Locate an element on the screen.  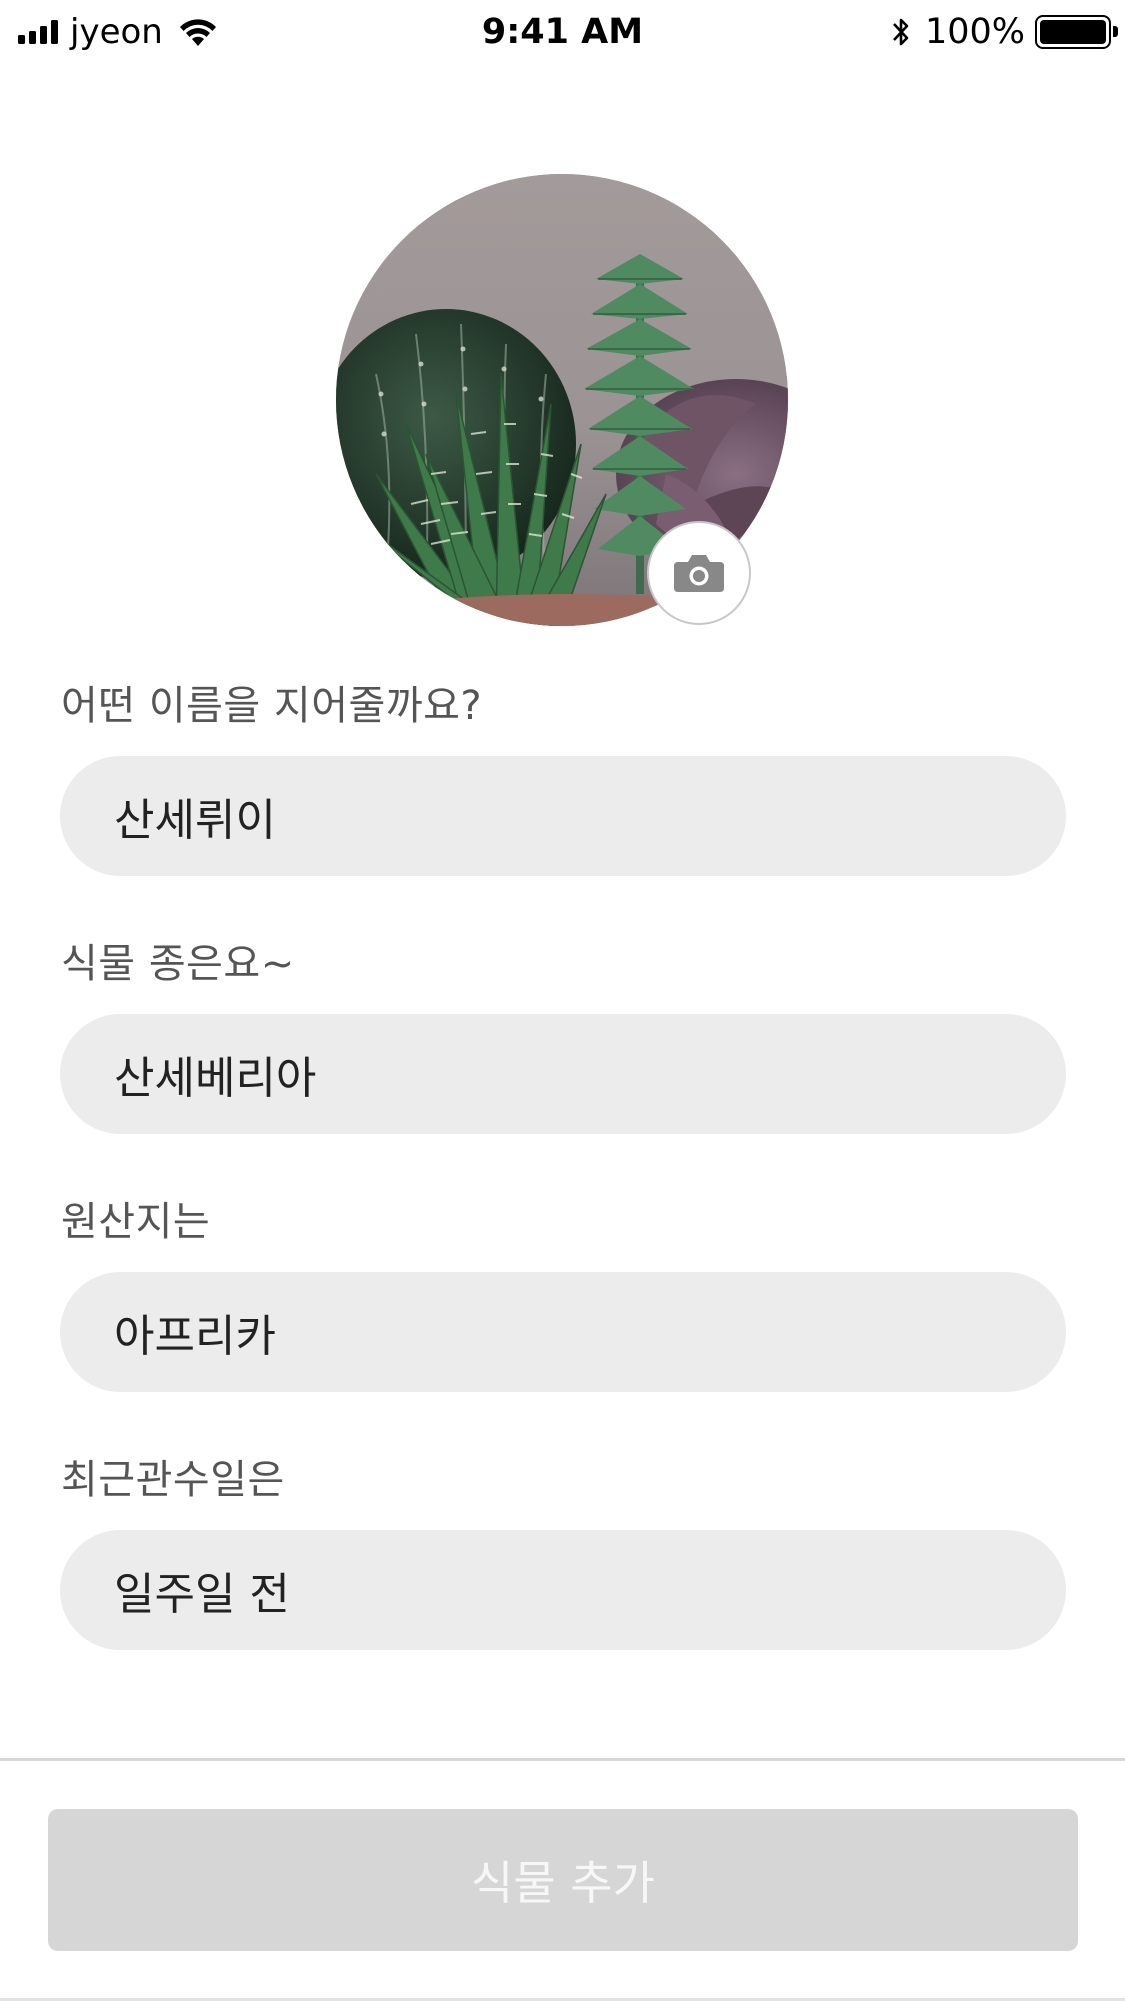
origin-field: 아프리카 is located at coordinates (563, 1332).